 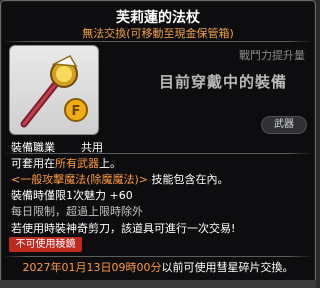 What do you see at coordinates (77, 211) in the screenshot?
I see `desc-line-4: 每日限制，超過上限時除外` at bounding box center [77, 211].